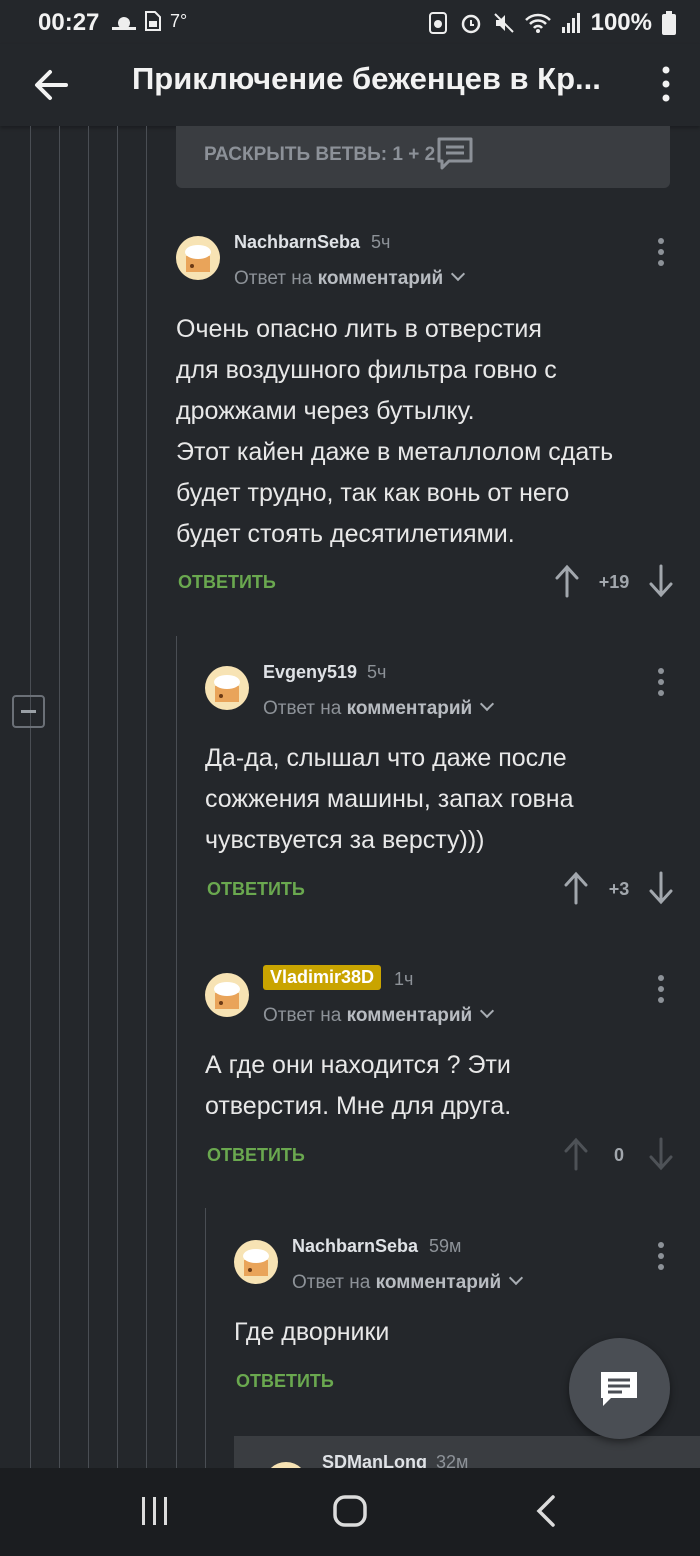 This screenshot has height=1556, width=700. I want to click on weather-icon, so click(124, 23).